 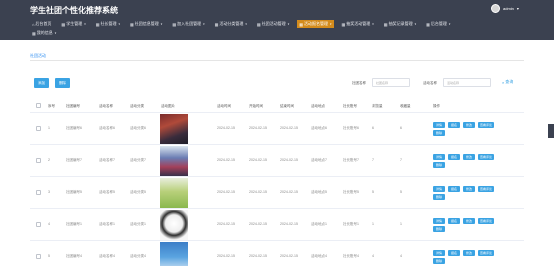 What do you see at coordinates (405, 106) in the screenshot?
I see `column-header: 收藏量` at bounding box center [405, 106].